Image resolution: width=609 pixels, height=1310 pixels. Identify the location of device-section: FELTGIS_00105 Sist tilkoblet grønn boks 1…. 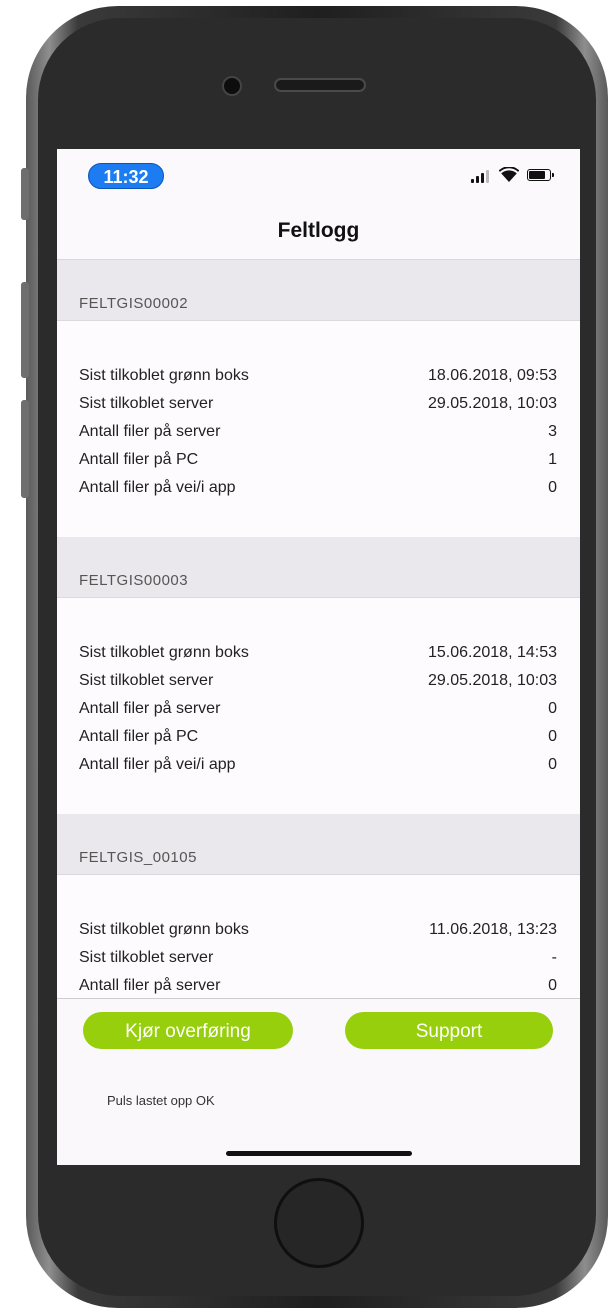
(318, 906).